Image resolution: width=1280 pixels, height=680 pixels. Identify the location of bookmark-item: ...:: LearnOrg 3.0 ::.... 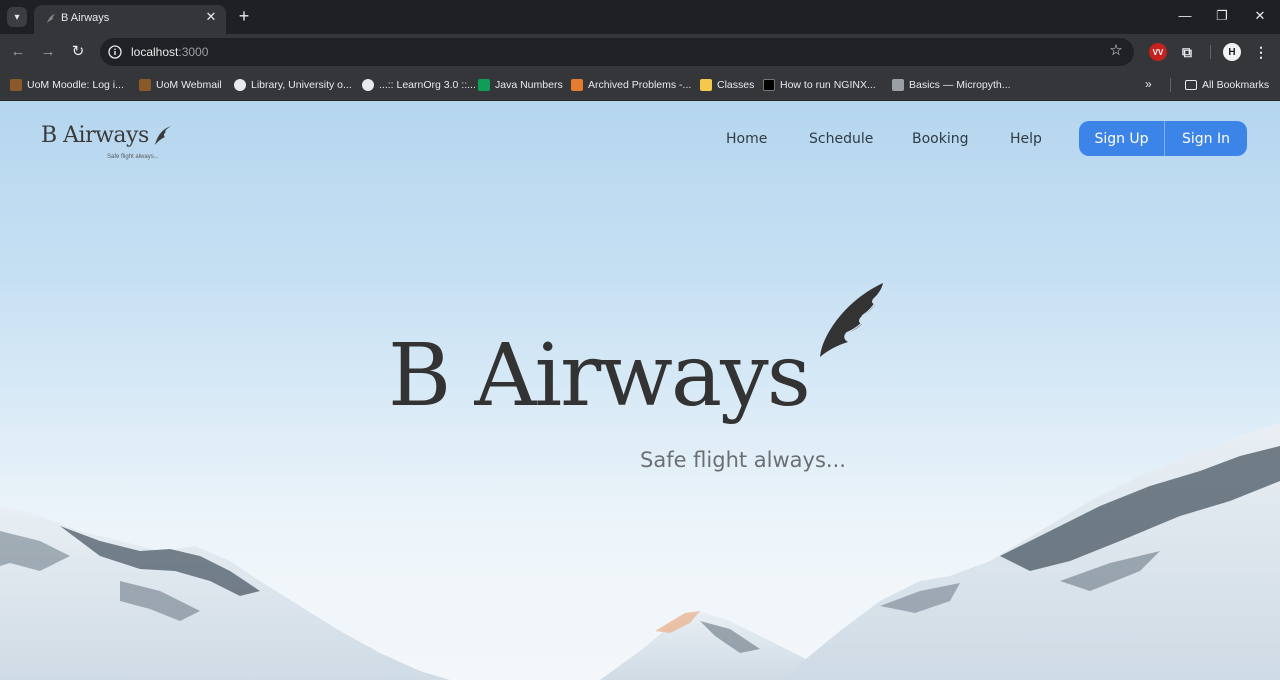
(419, 85).